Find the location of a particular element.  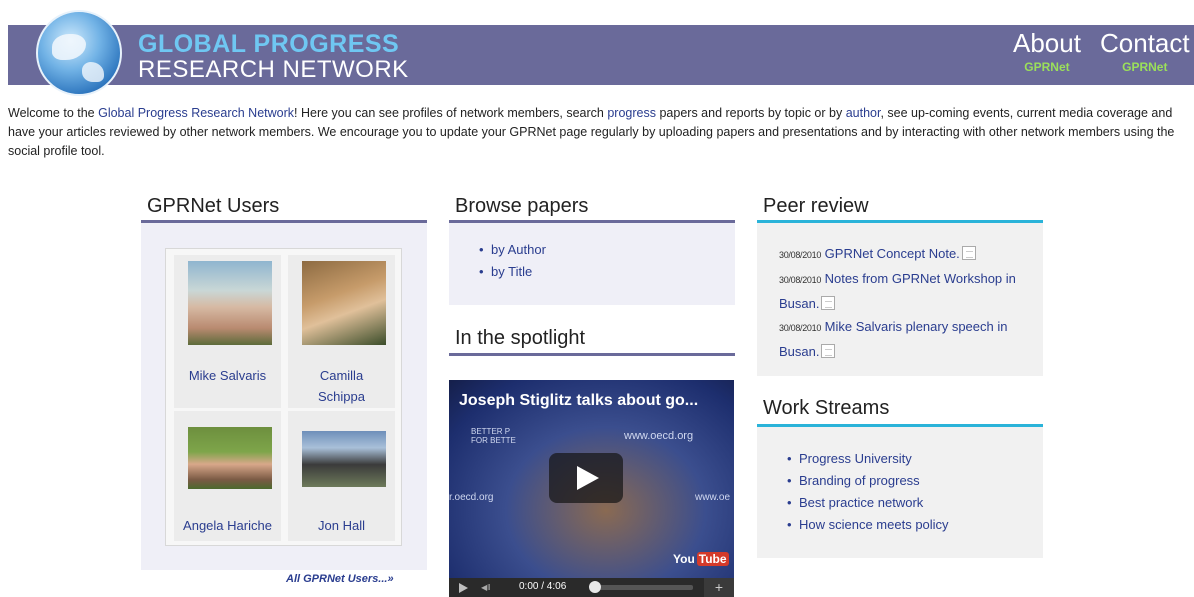

browse-title: Browse papers is located at coordinates (522, 206).